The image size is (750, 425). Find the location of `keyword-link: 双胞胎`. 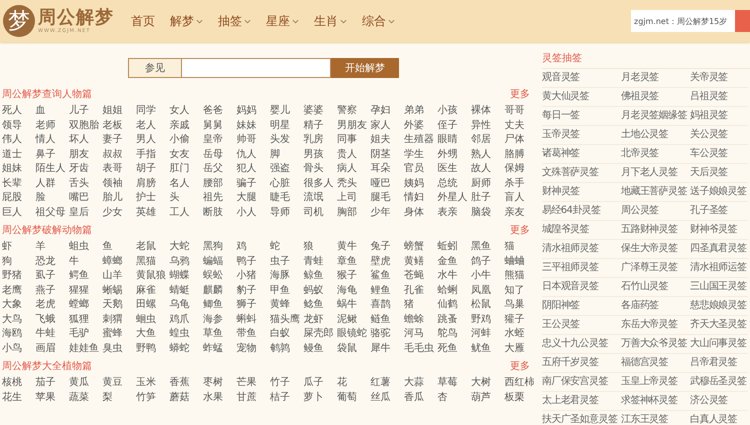

keyword-link: 双胞胎 is located at coordinates (85, 125).